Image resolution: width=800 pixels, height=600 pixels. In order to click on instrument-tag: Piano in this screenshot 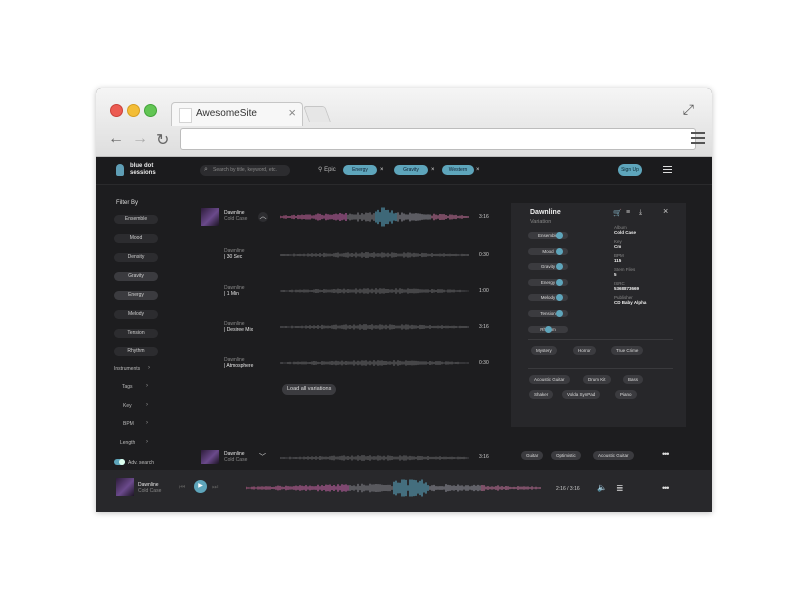, I will do `click(626, 394)`.